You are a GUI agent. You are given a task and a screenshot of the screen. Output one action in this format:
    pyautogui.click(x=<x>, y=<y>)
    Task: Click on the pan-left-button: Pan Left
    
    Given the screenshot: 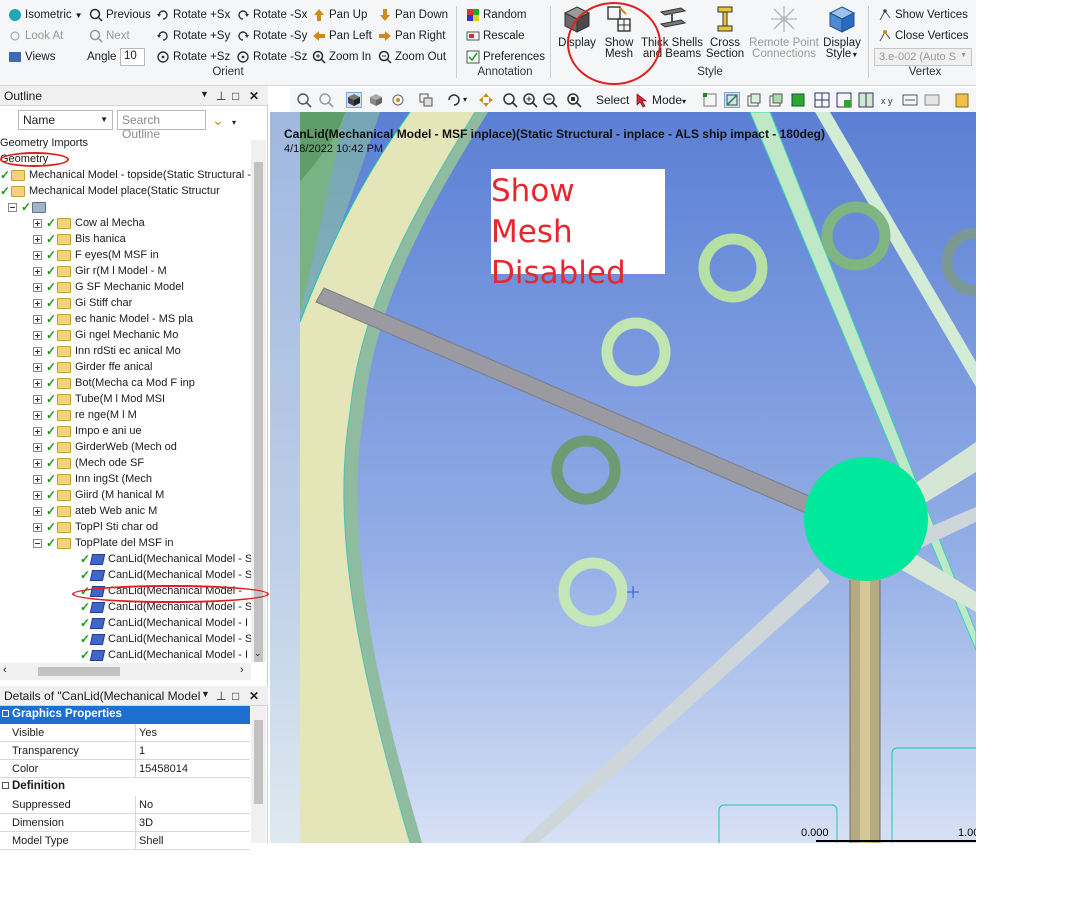 What is the action you would take?
    pyautogui.click(x=342, y=36)
    